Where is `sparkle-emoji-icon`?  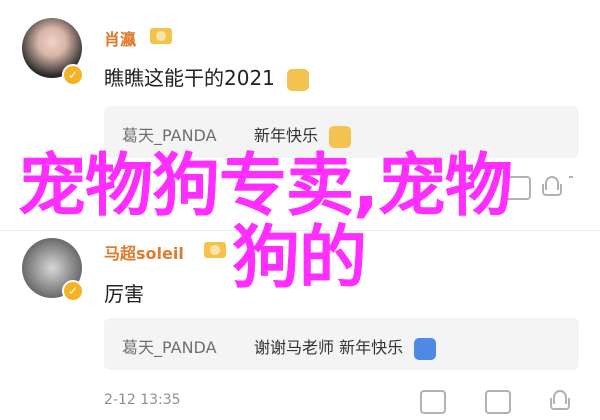
sparkle-emoji-icon is located at coordinates (425, 348).